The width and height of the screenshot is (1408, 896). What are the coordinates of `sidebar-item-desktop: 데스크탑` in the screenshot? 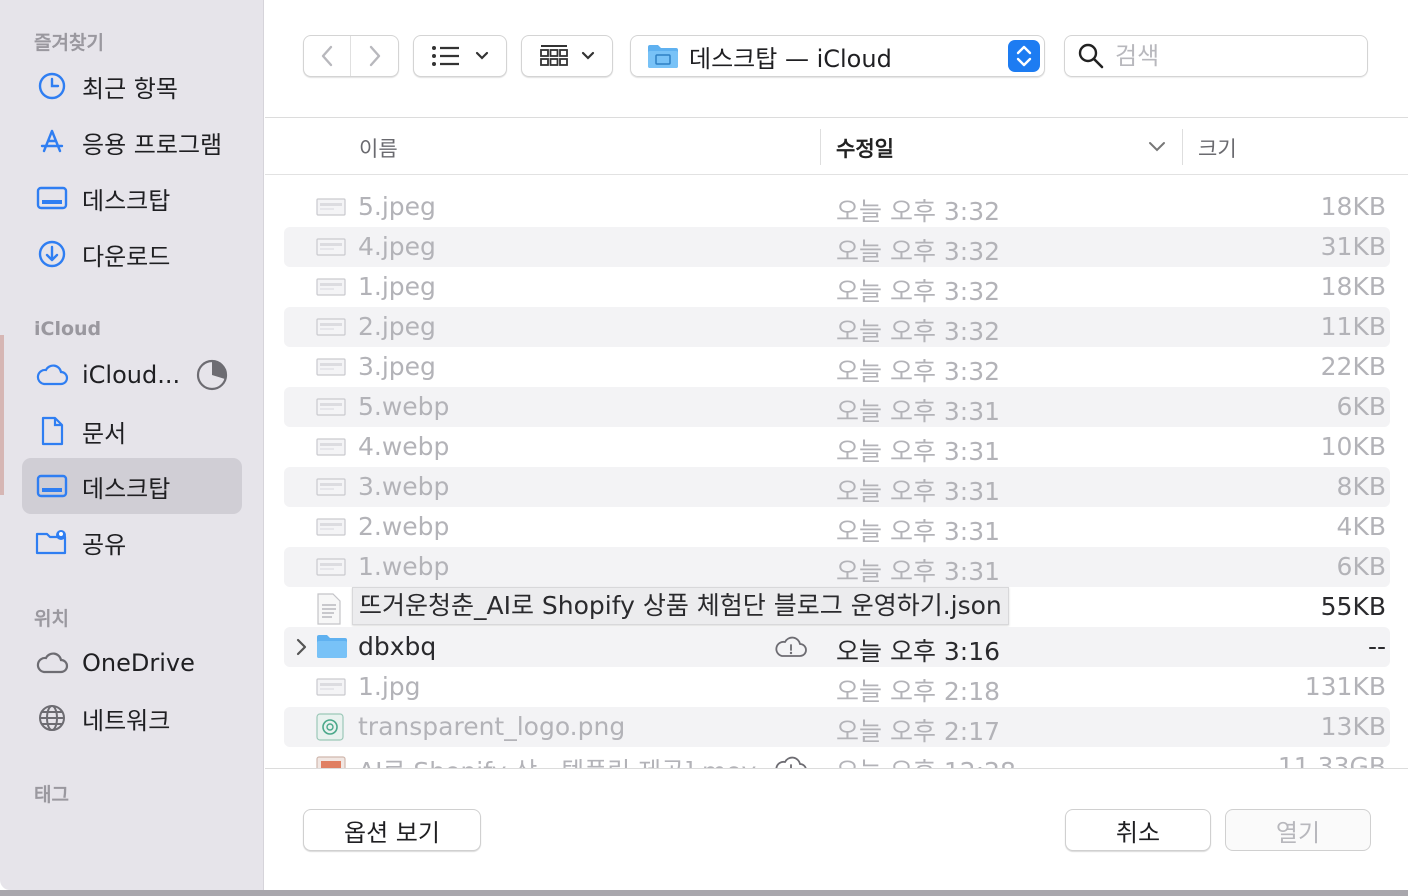 It's located at (132, 198).